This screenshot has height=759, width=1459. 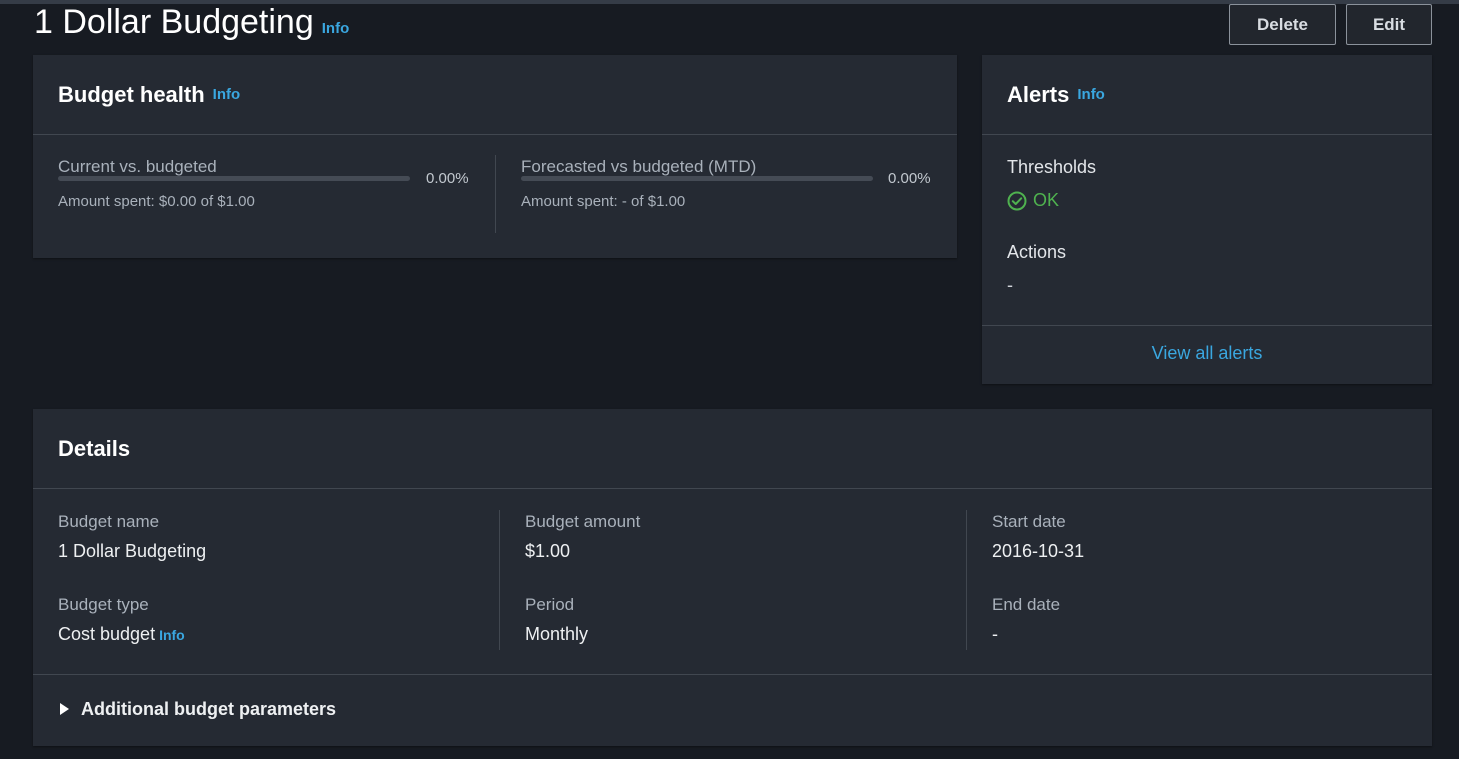 I want to click on page-header: 1 Dollar Budgeting Info, so click(x=191, y=22).